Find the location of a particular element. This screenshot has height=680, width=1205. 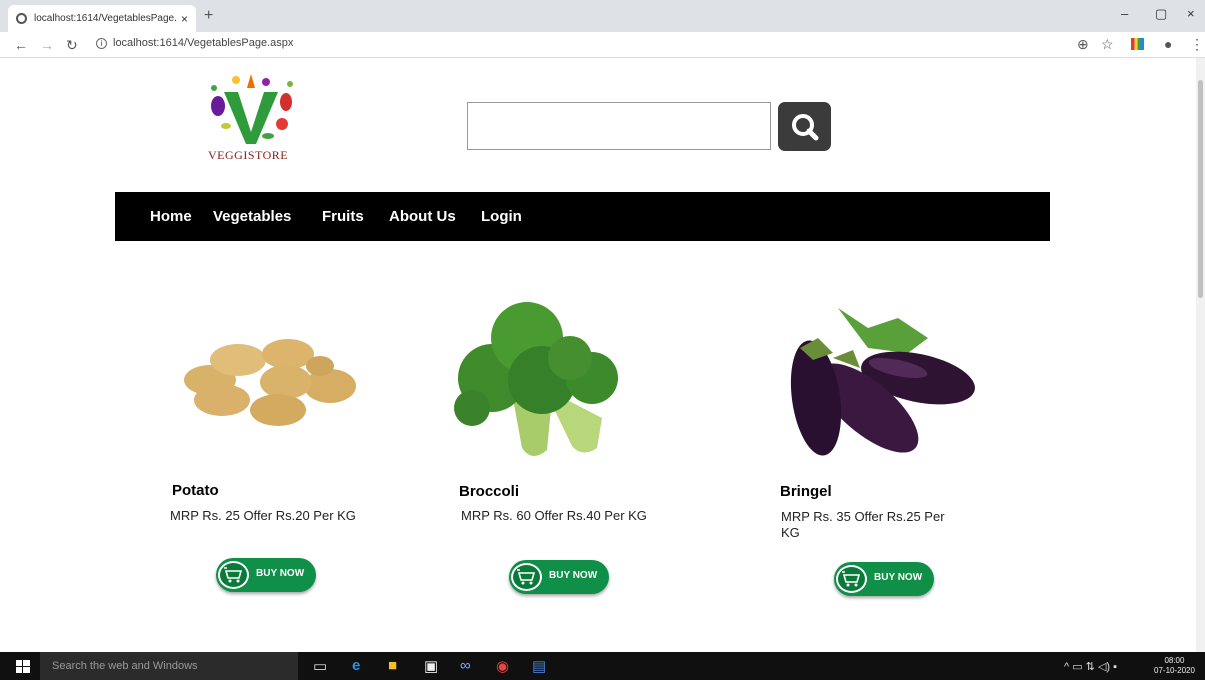

forward-arrow-icon: → is located at coordinates (47, 45).